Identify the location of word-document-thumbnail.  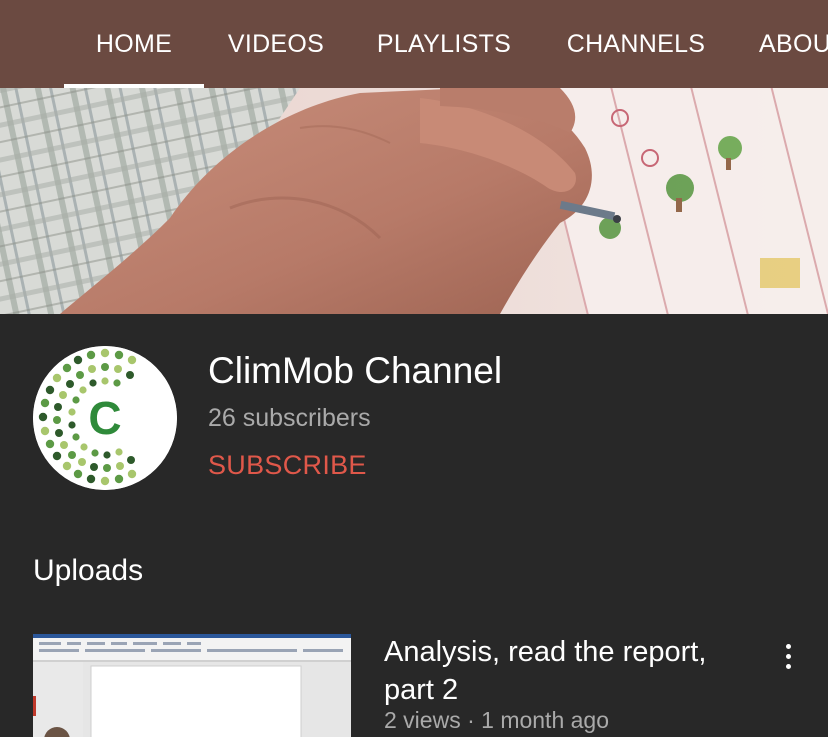
(192, 685).